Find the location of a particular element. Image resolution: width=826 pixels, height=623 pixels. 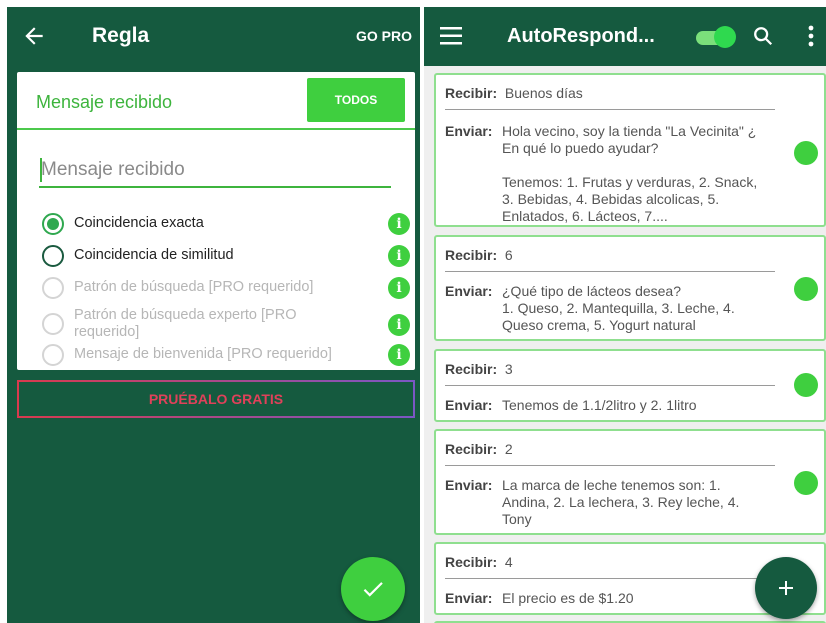

text-cursor is located at coordinates (41, 170).